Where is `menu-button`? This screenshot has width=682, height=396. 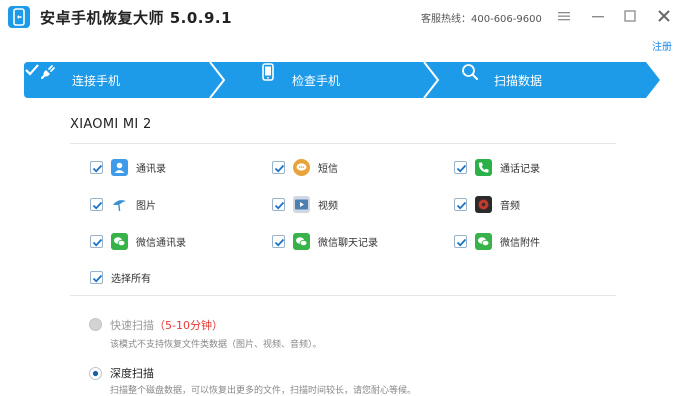
menu-button is located at coordinates (564, 16).